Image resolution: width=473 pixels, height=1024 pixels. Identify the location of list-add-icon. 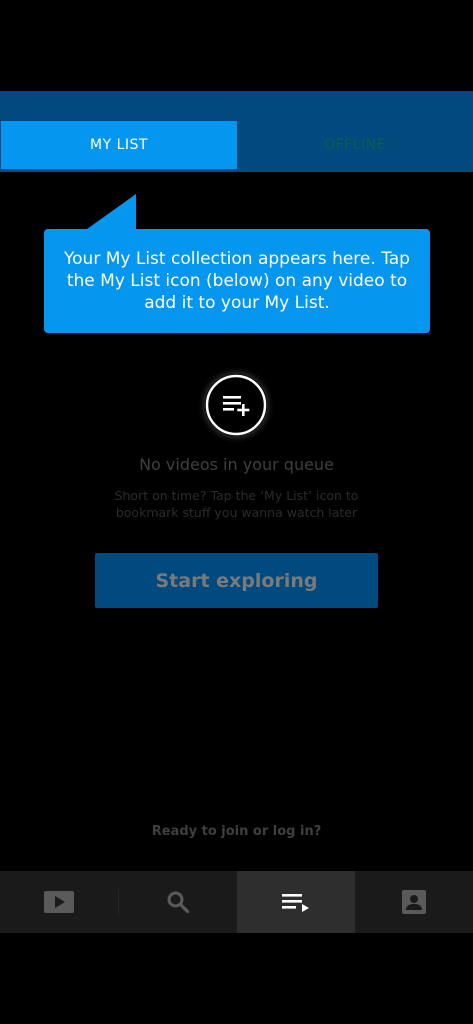
(236, 405).